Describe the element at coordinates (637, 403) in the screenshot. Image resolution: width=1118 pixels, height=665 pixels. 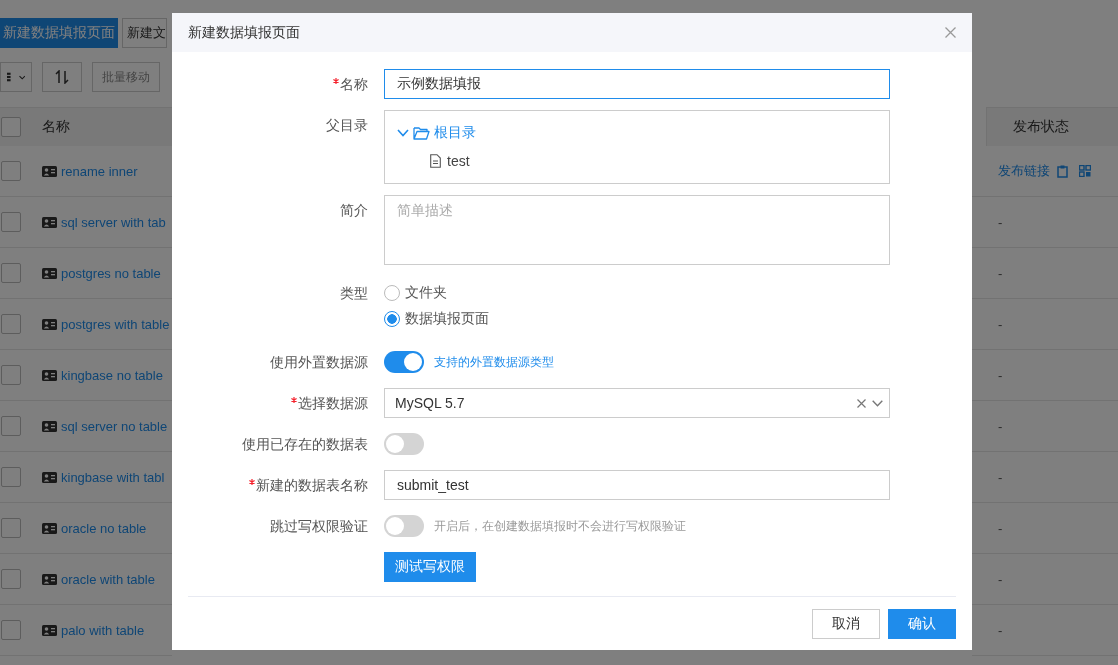
I see `datasource-select: MySQL 5.7` at that location.